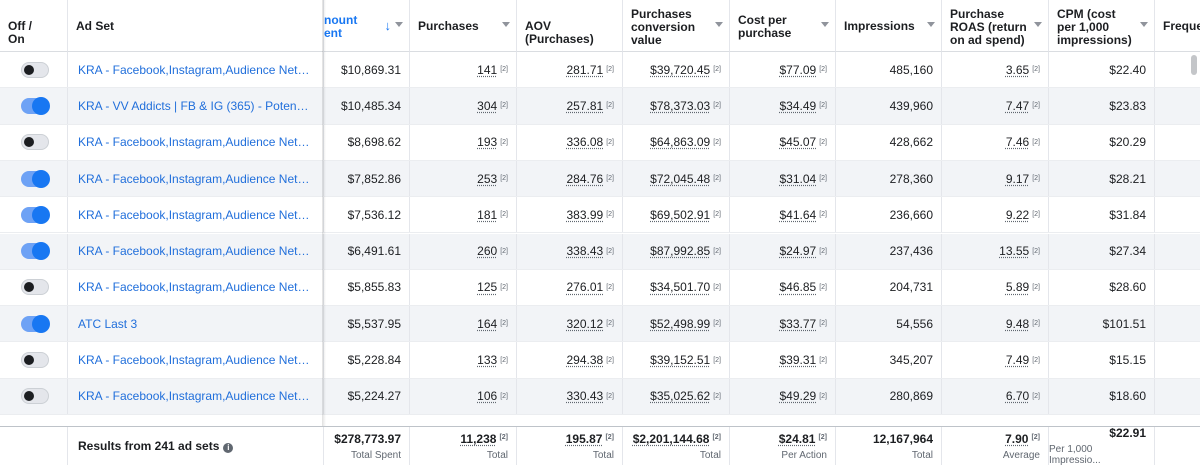  What do you see at coordinates (487, 215) in the screenshot?
I see `value-purchases: 181` at bounding box center [487, 215].